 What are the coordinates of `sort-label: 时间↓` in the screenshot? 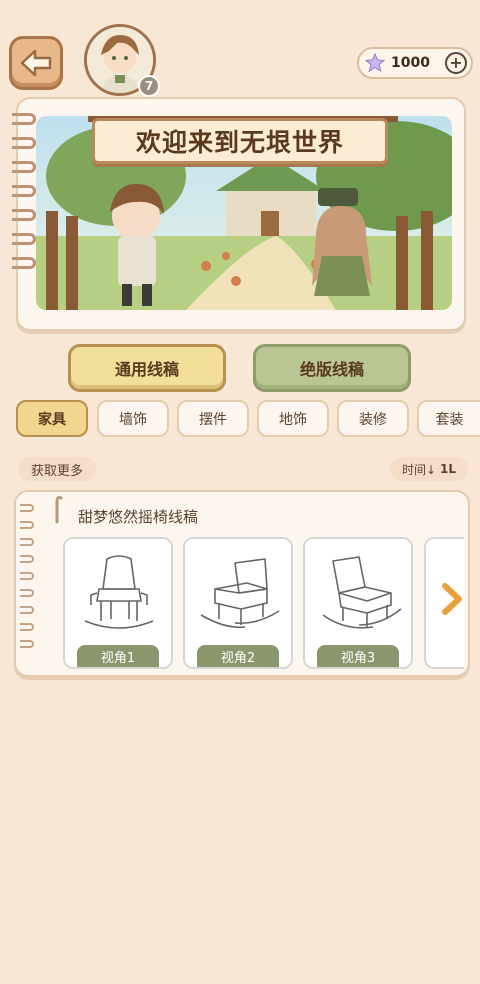 It's located at (419, 469).